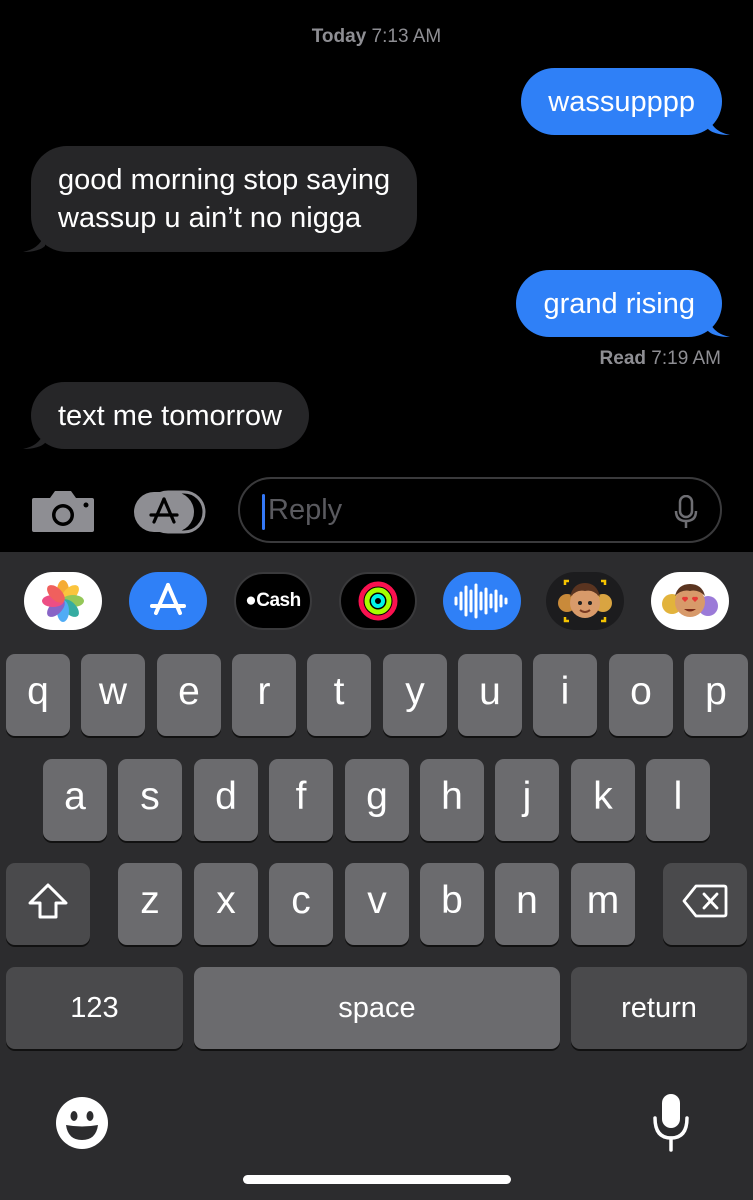 The image size is (753, 1200). I want to click on memoji-icon, so click(585, 601).